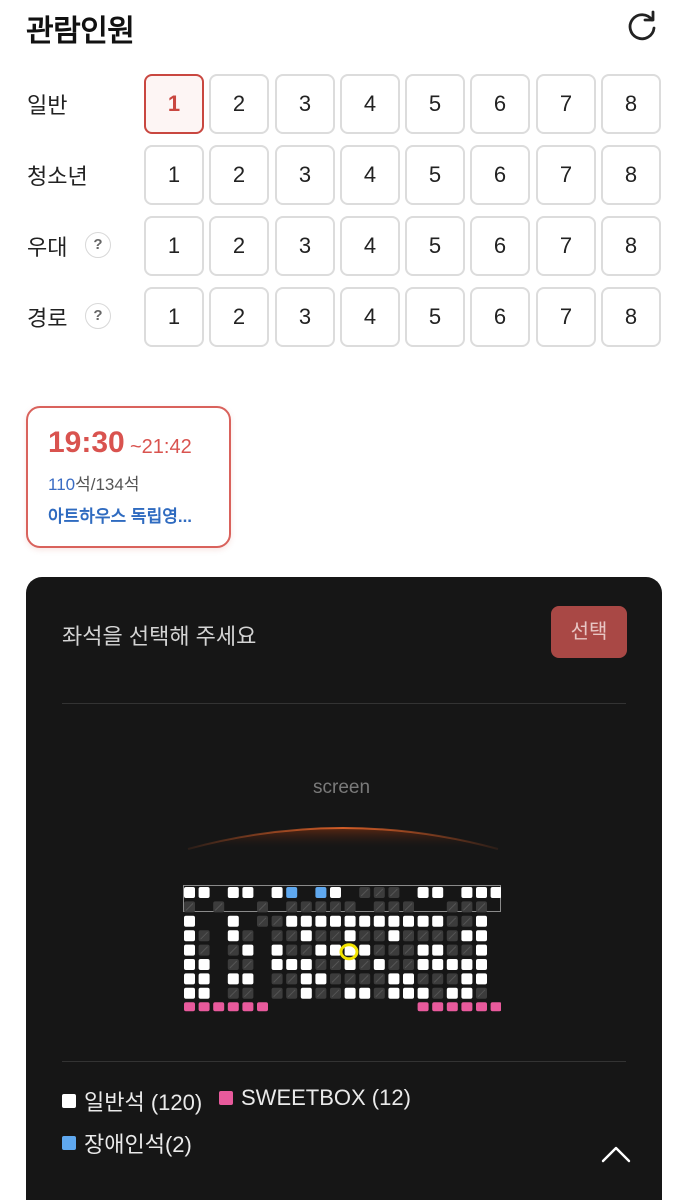  Describe the element at coordinates (642, 26) in the screenshot. I see `refresh-icon` at that location.